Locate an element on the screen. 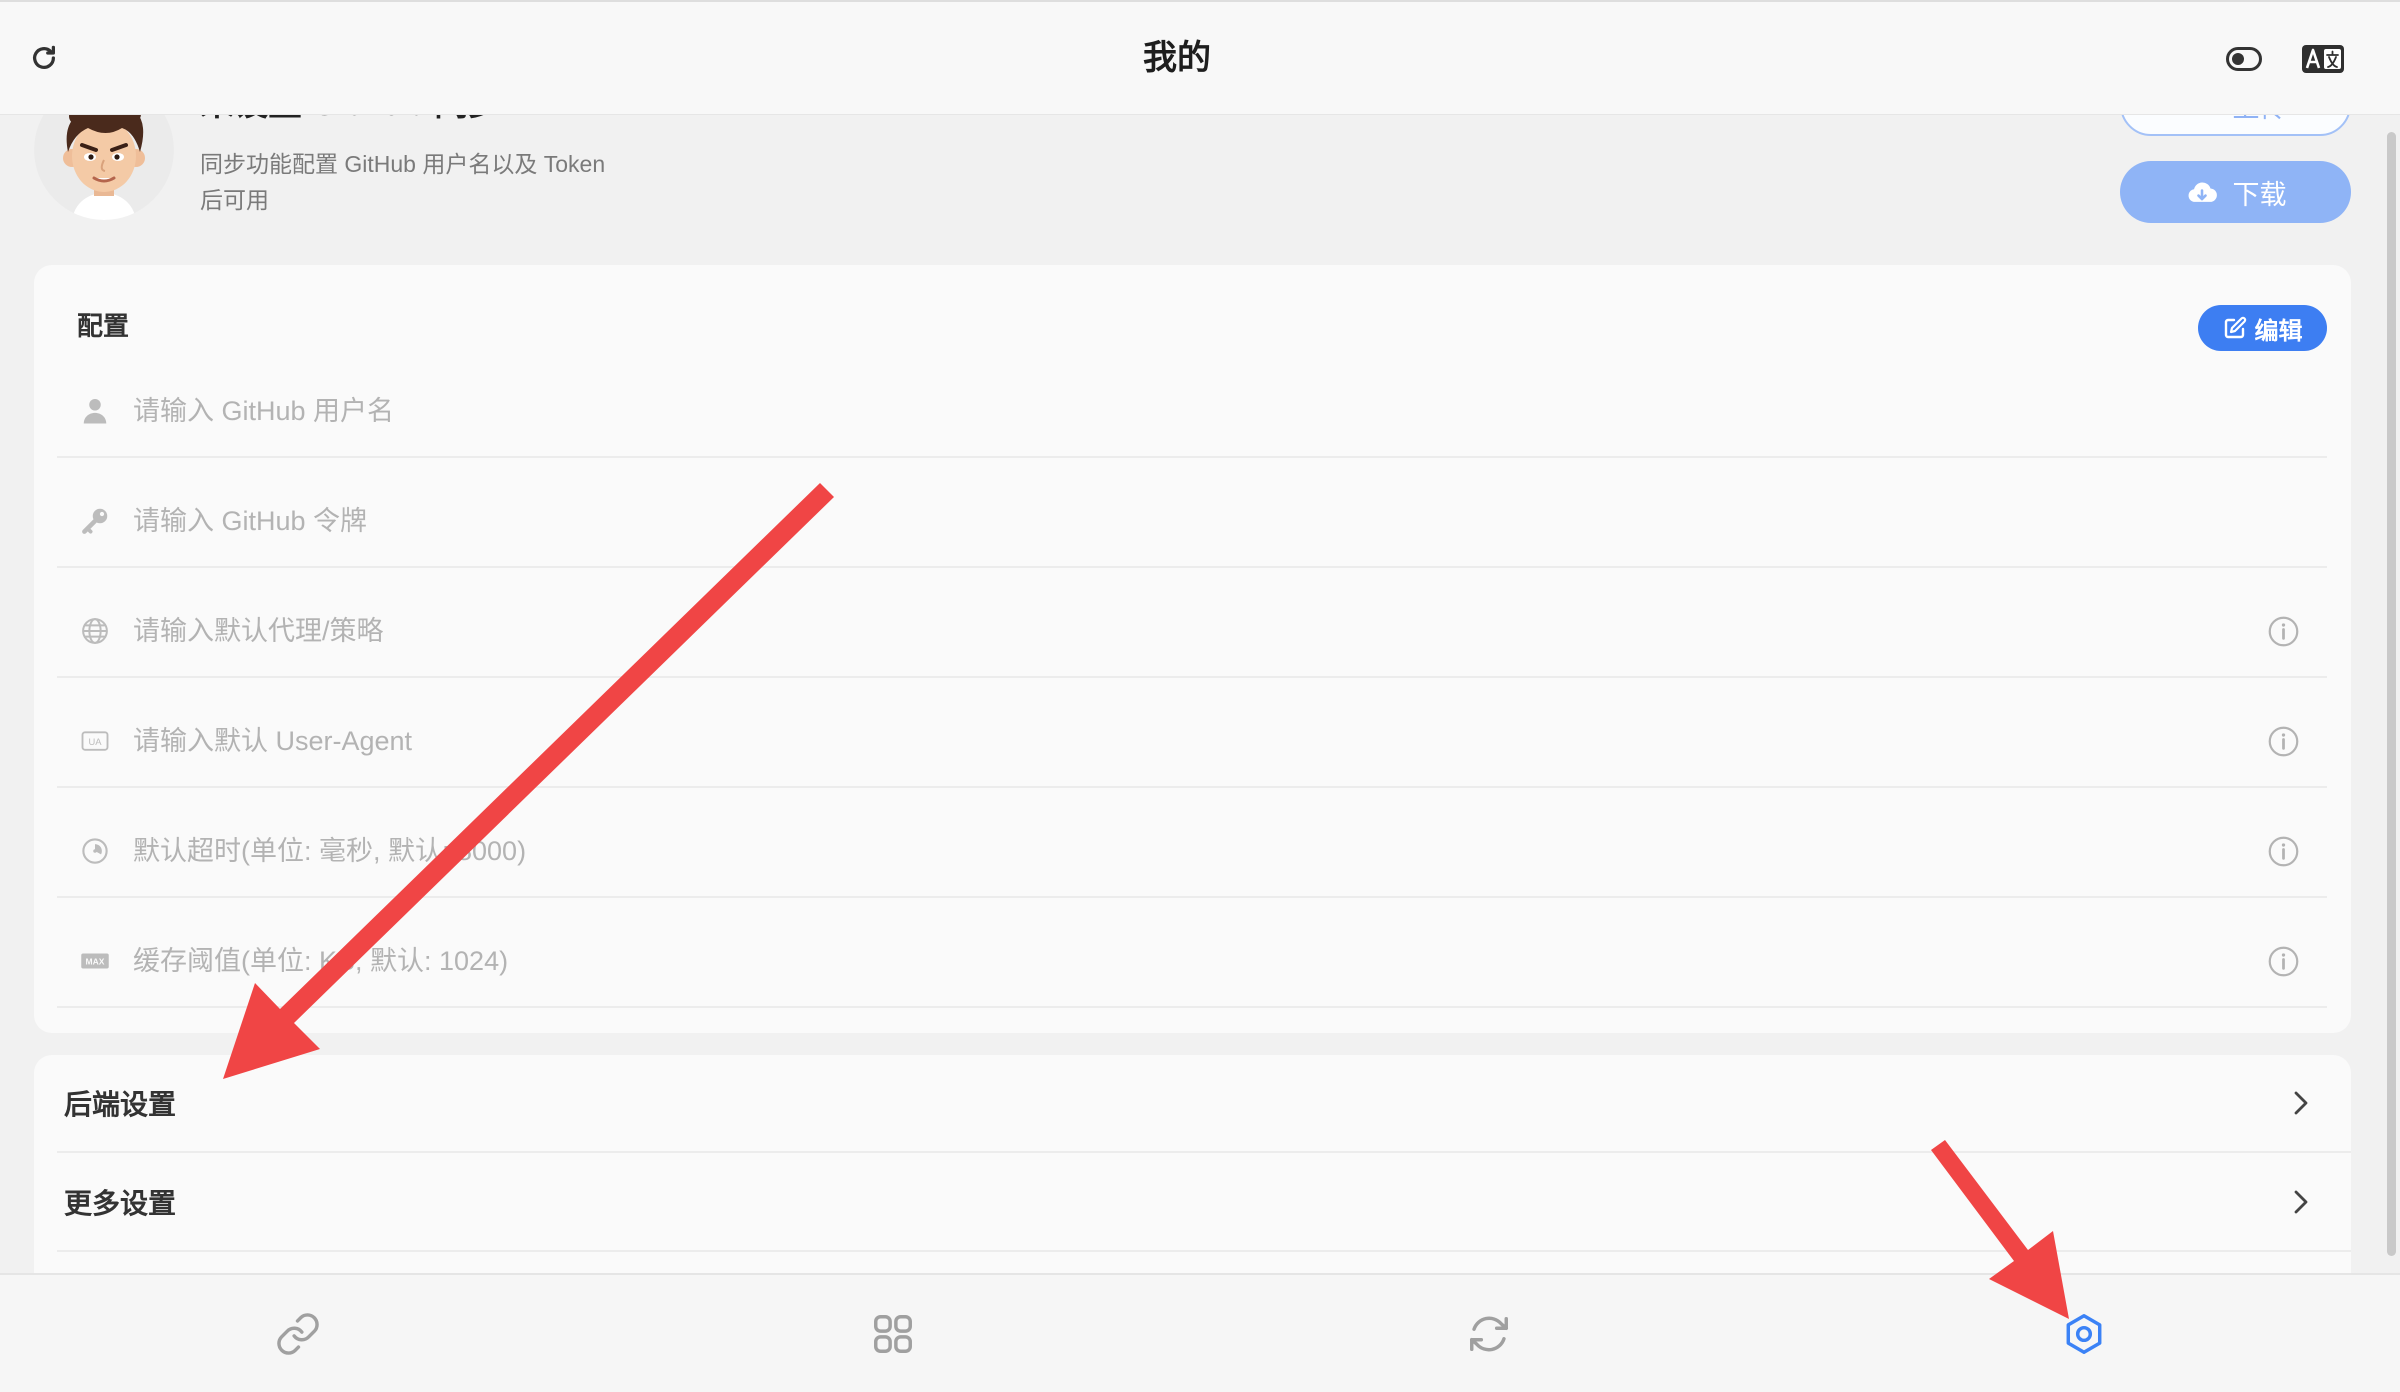 The width and height of the screenshot is (2400, 1392). tab-link is located at coordinates (298, 1333).